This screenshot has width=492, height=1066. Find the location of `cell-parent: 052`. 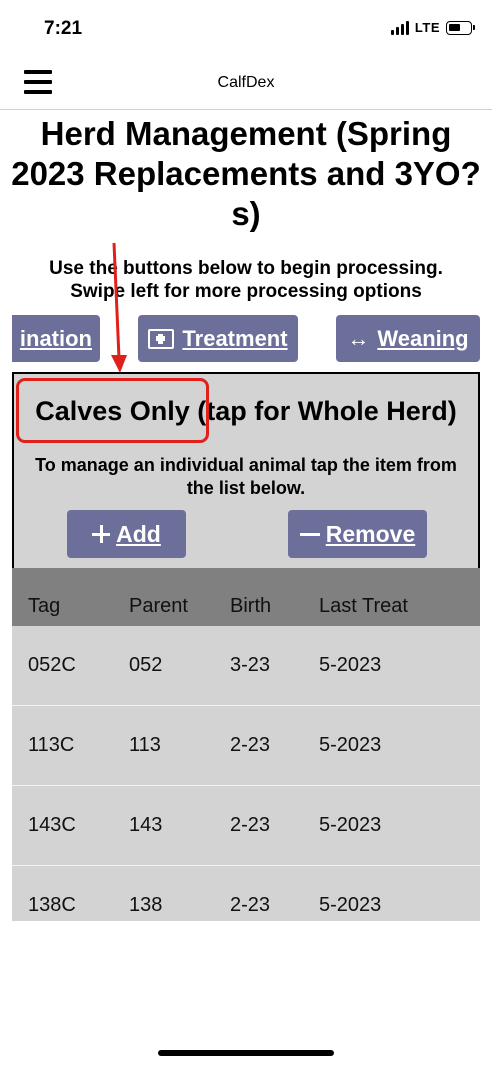

cell-parent: 052 is located at coordinates (146, 665).